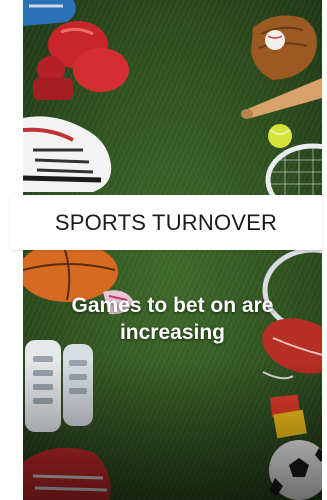 The width and height of the screenshot is (327, 500). I want to click on boxing-gloves-icon, so click(81, 60).